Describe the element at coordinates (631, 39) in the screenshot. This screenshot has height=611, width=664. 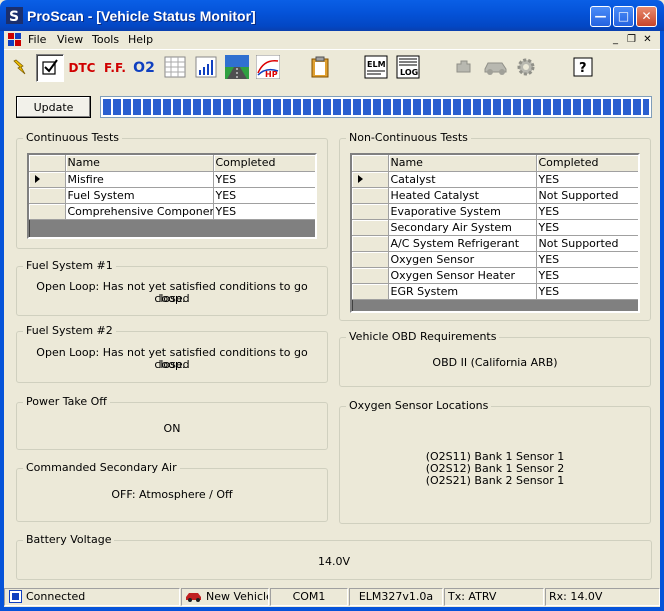
I see `mdi-restore-button: ❐` at that location.